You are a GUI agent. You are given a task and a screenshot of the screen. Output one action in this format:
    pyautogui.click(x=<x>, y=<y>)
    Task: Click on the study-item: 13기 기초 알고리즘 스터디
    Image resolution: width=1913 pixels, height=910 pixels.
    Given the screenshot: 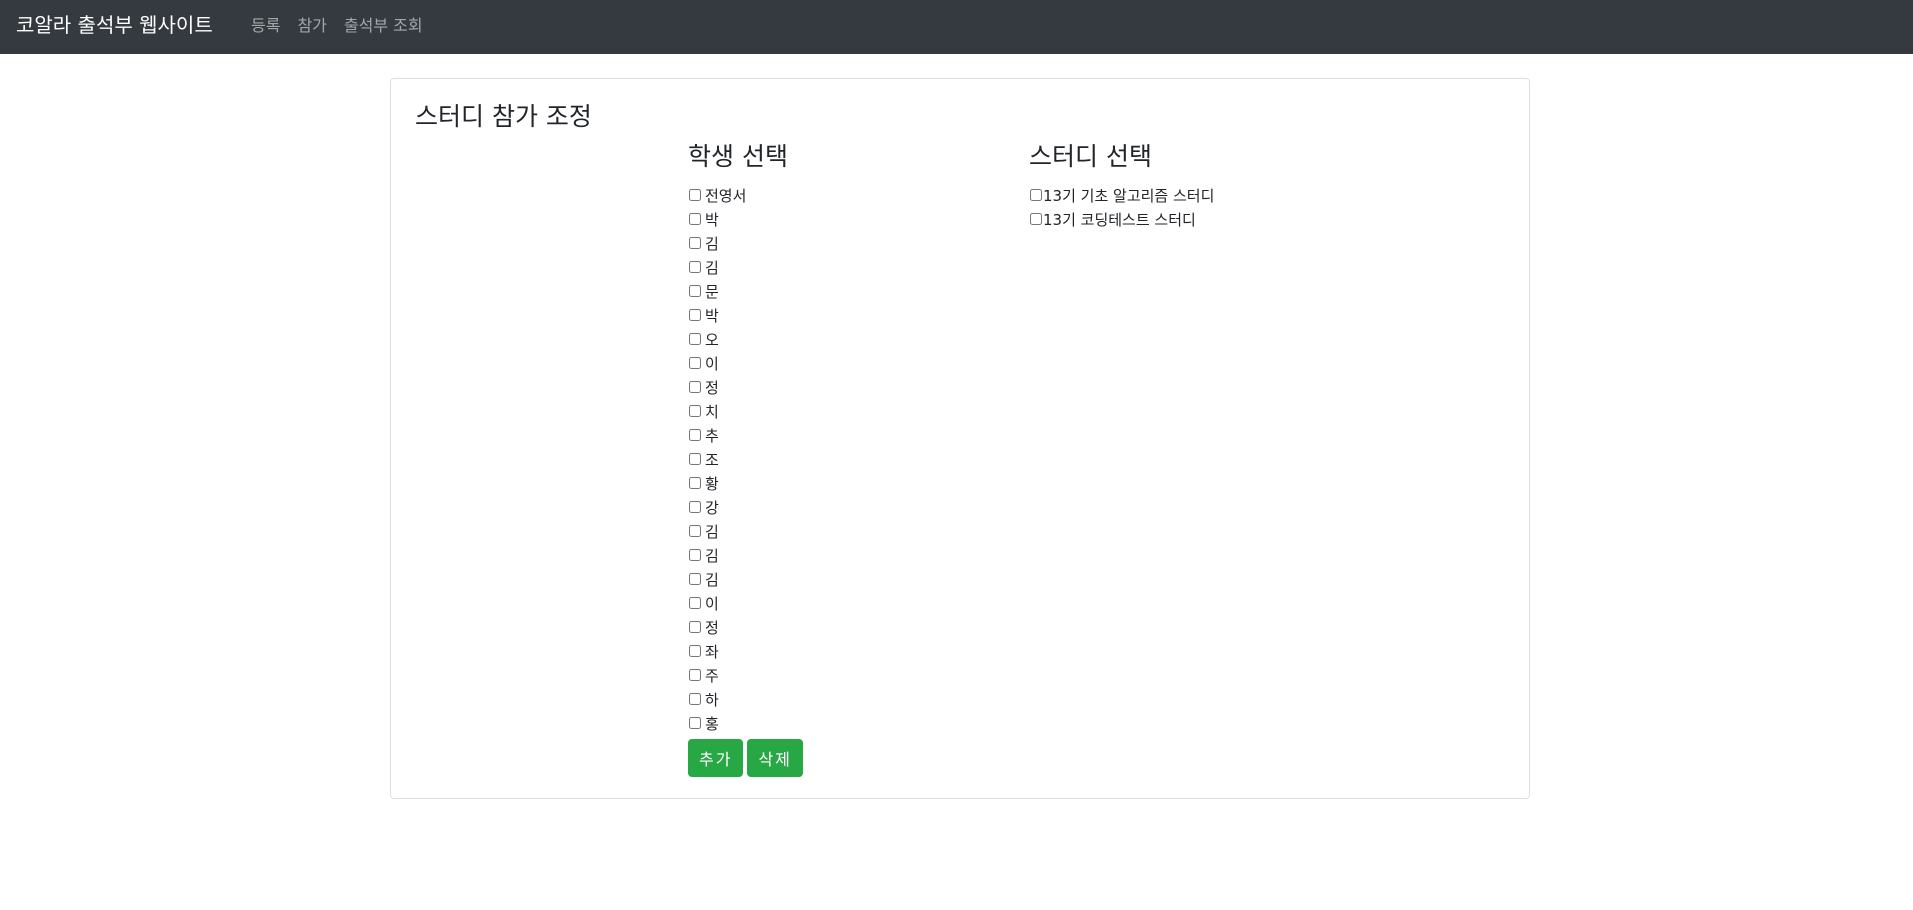 What is the action you would take?
    pyautogui.click(x=1121, y=195)
    